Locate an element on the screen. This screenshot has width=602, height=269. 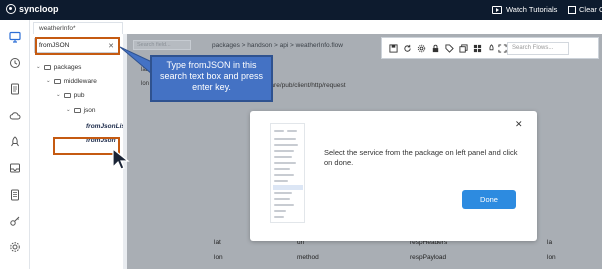
brand-name: syncloop is located at coordinates (39, 9).